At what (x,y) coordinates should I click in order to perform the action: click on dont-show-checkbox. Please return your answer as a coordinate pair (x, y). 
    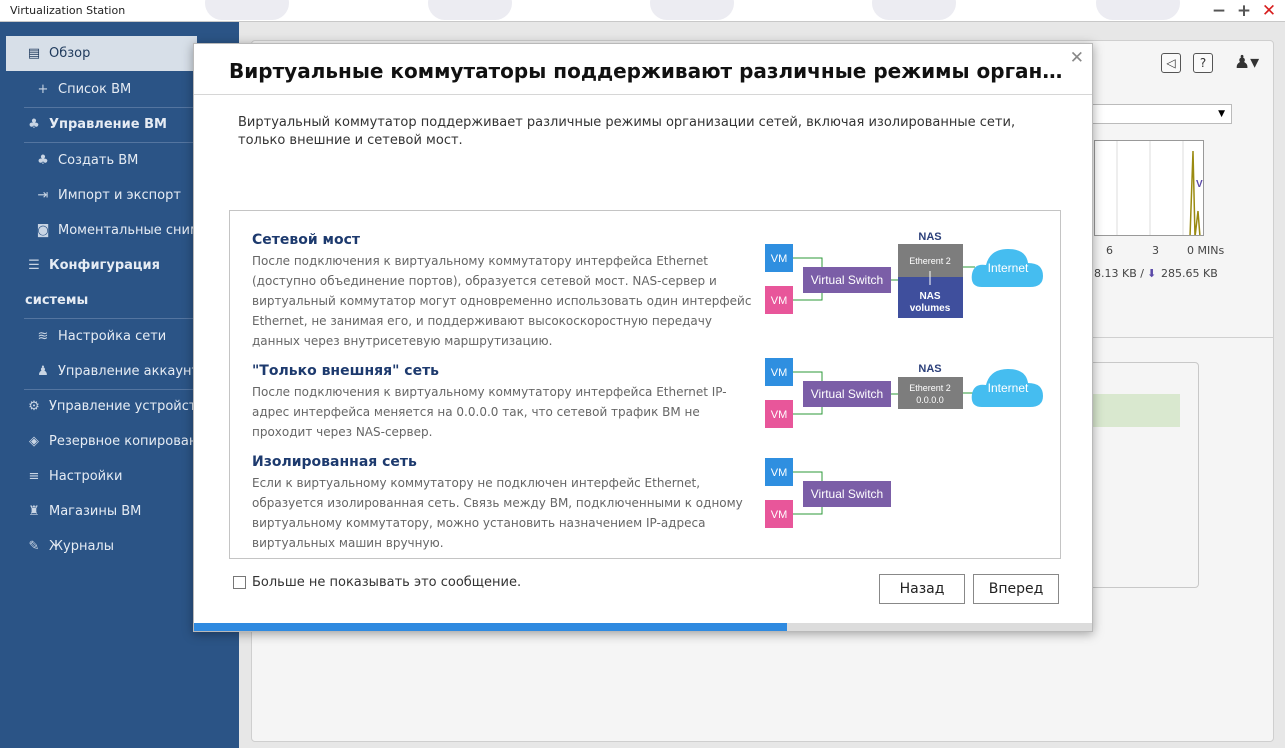
    Looking at the image, I should click on (239, 582).